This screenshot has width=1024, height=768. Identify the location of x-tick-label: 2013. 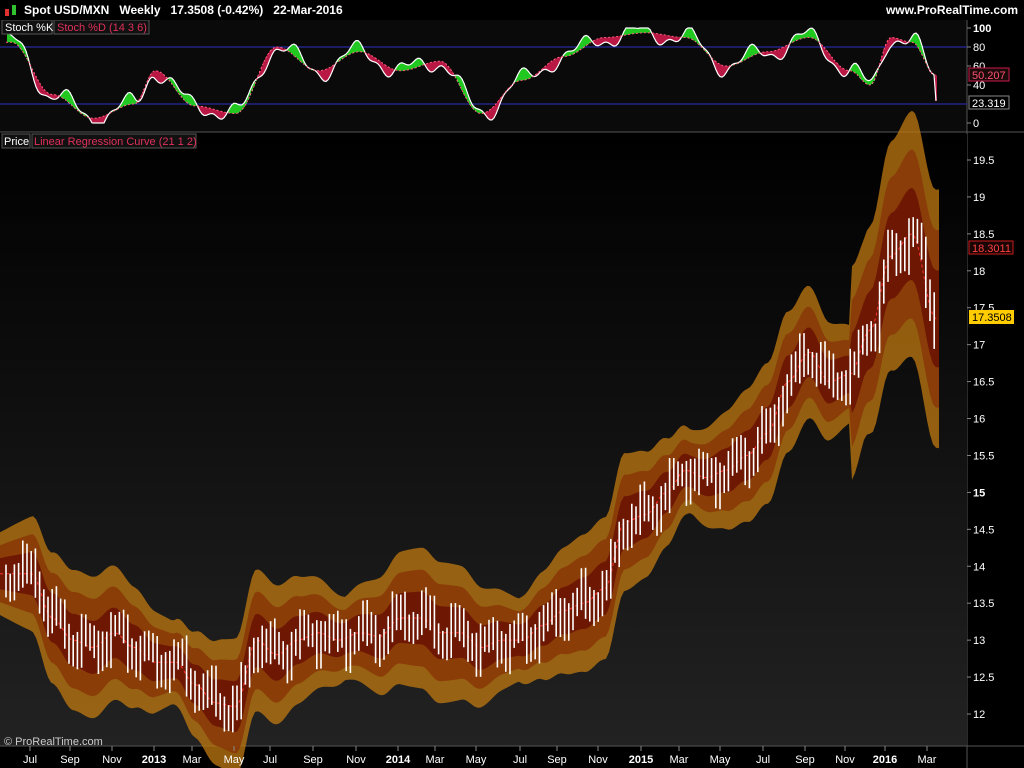
(154, 760).